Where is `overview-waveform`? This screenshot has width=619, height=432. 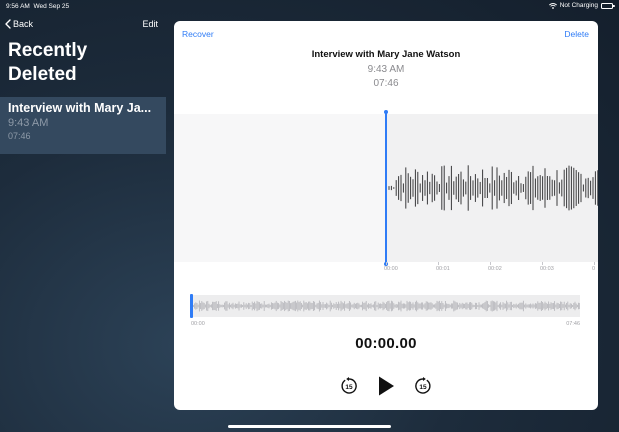 overview-waveform is located at coordinates (385, 306).